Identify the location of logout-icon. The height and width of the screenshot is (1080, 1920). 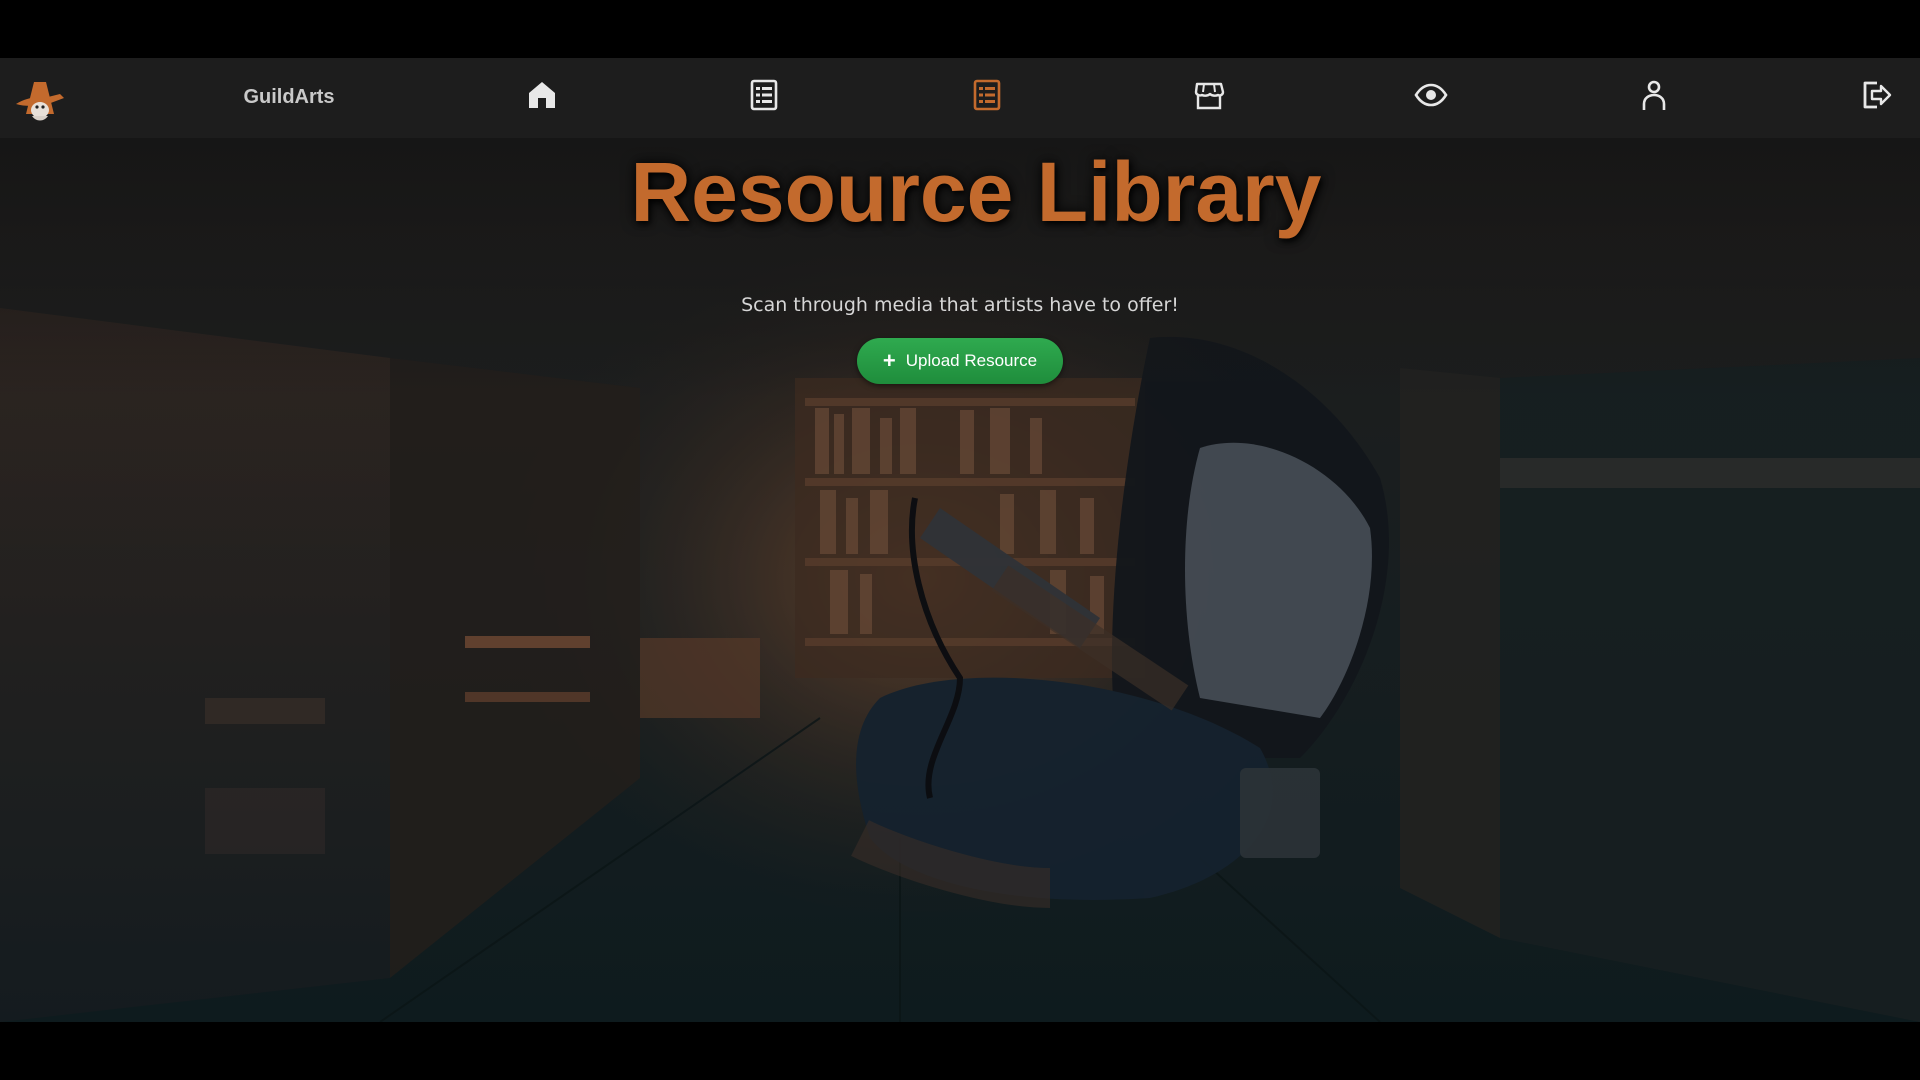
(1876, 95).